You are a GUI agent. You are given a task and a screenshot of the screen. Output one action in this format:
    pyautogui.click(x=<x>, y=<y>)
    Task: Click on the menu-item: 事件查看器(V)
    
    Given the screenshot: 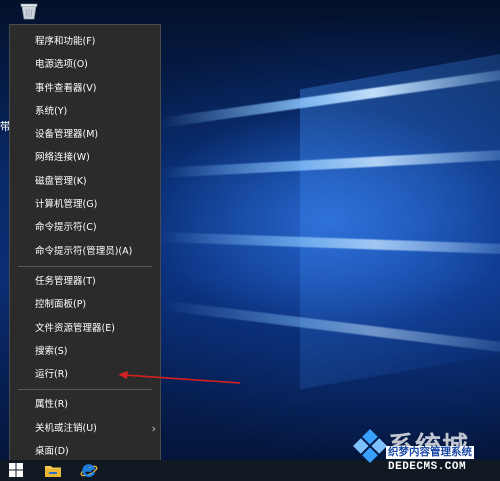 What is the action you would take?
    pyautogui.click(x=85, y=88)
    